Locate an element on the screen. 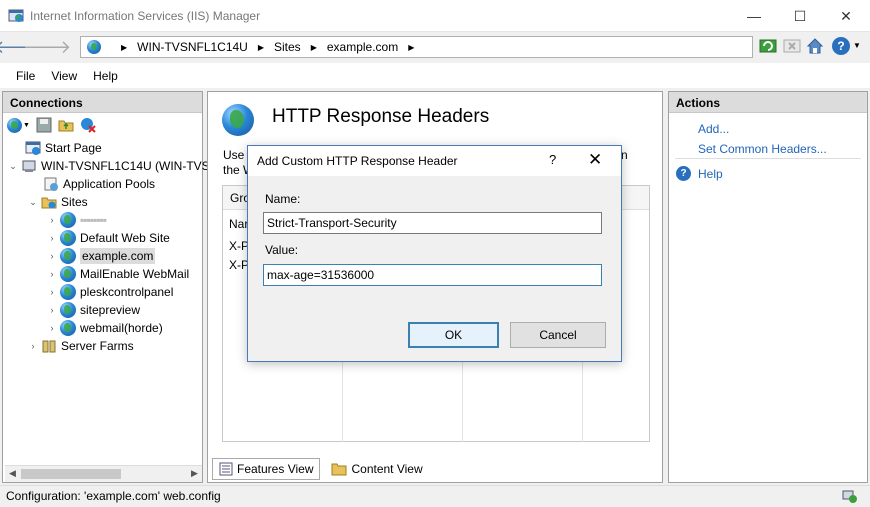  help-action-link: Help is located at coordinates (710, 174).